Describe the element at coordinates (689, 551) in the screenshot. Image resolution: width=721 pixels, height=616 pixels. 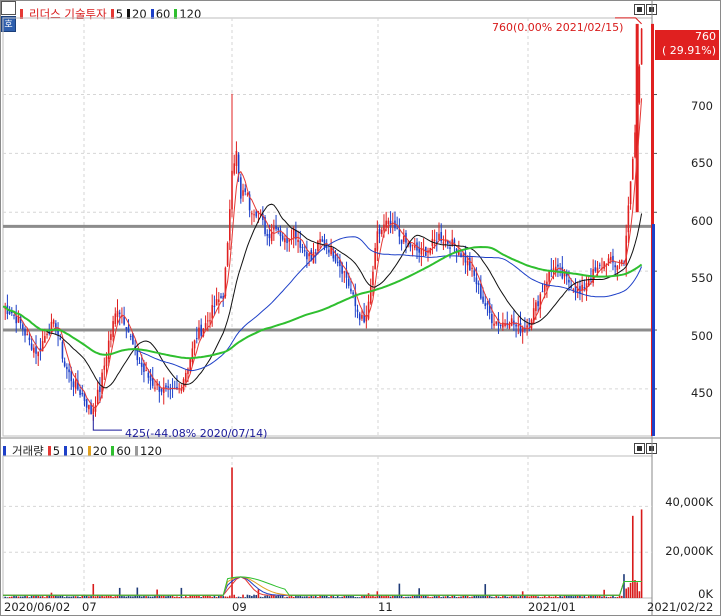
I see `vol-tick-20000: 20,000K` at that location.